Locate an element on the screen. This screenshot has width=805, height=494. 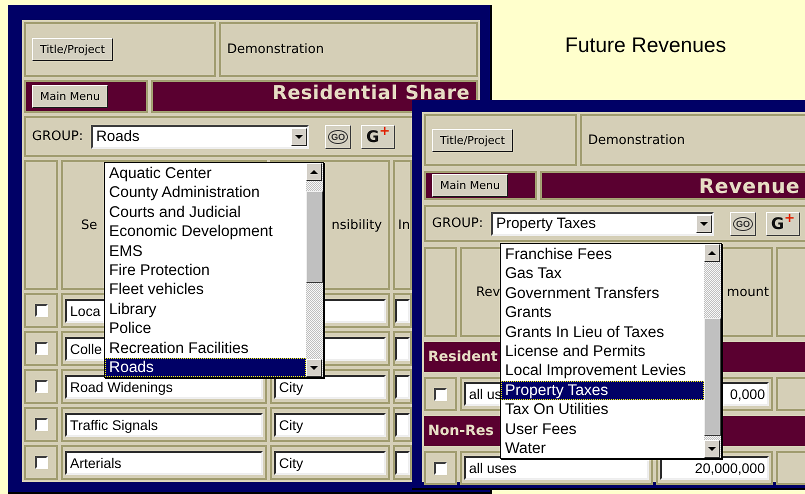
dropdown-option: Roads is located at coordinates (205, 368).